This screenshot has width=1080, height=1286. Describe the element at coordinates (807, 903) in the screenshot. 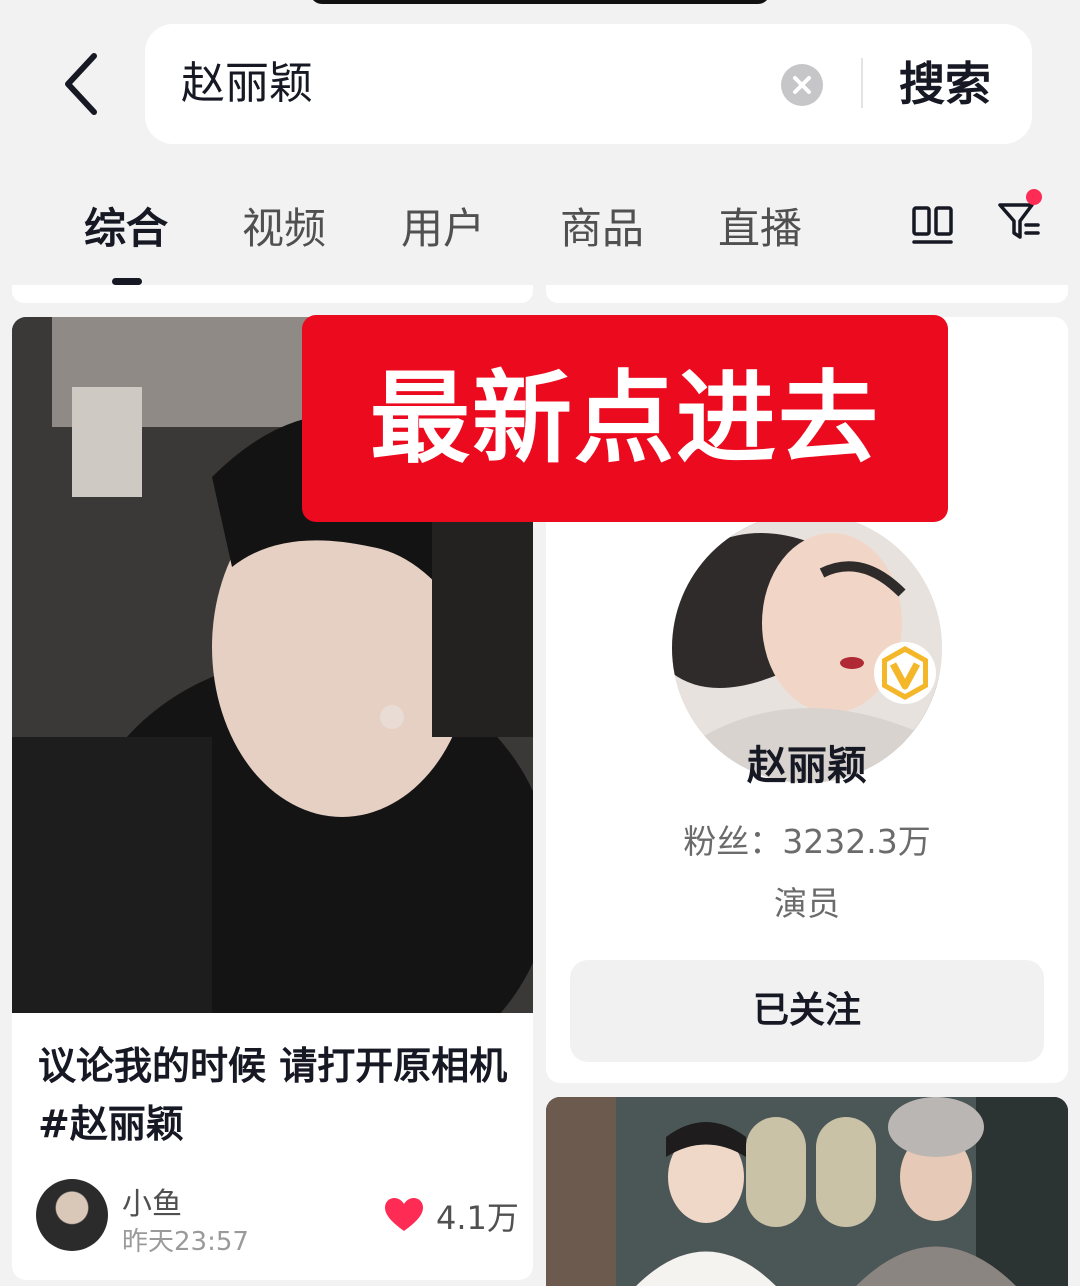

I see `user-role: 演员` at that location.